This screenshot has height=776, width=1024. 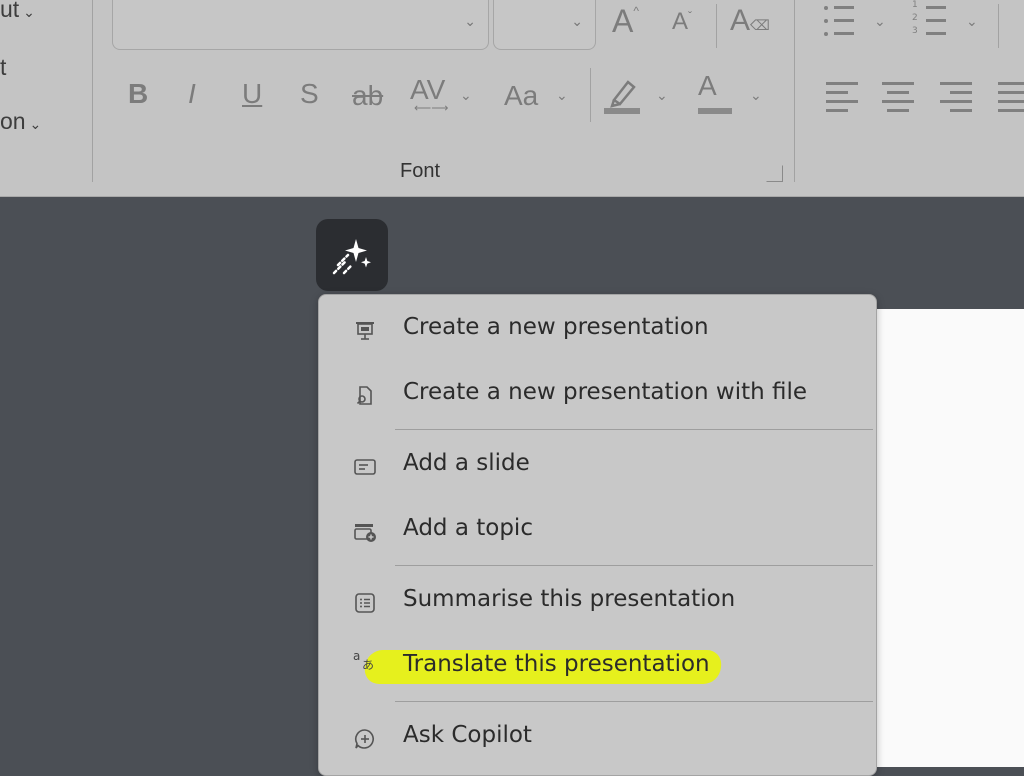 I want to click on svg-text: a, so click(x=356, y=656).